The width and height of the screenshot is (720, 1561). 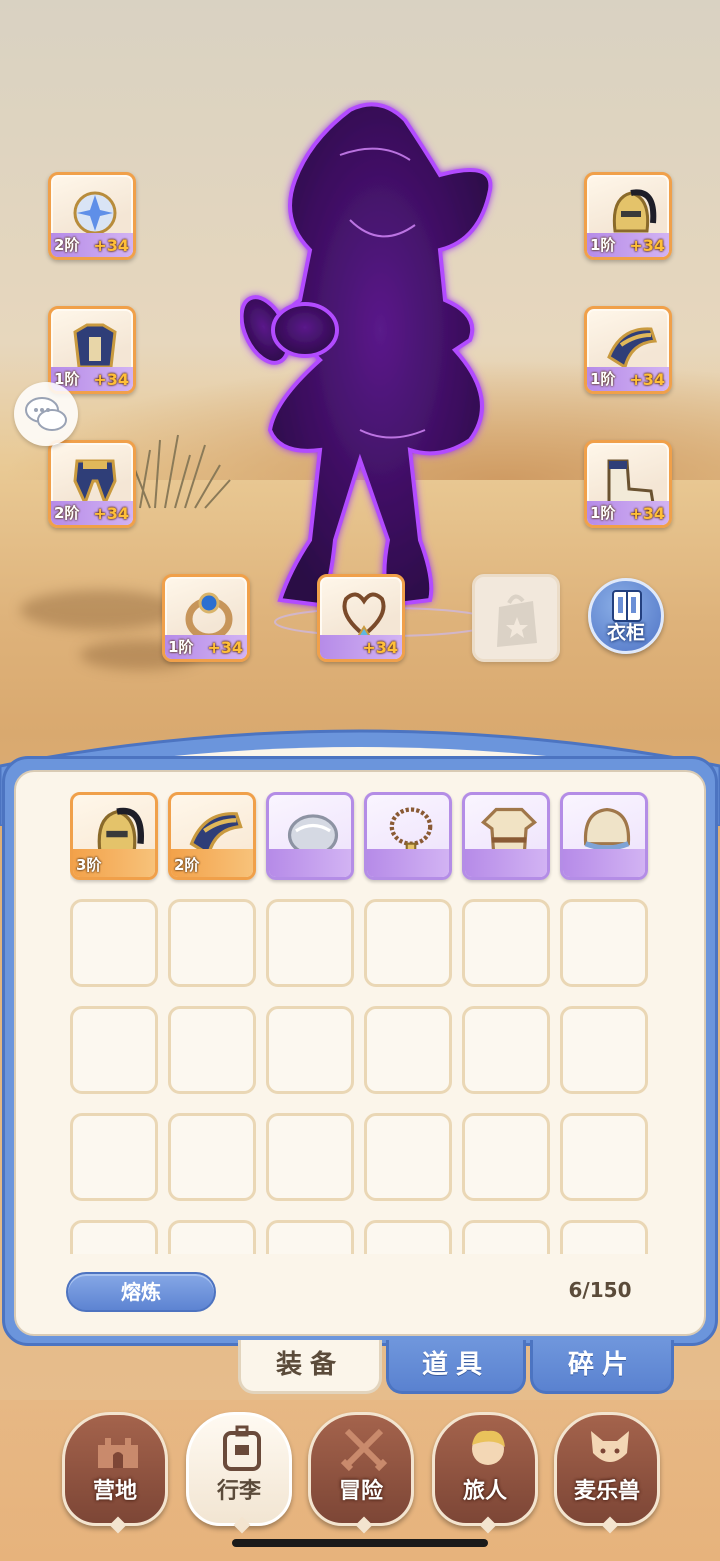 What do you see at coordinates (310, 836) in the screenshot?
I see `inventory-item-pauldron` at bounding box center [310, 836].